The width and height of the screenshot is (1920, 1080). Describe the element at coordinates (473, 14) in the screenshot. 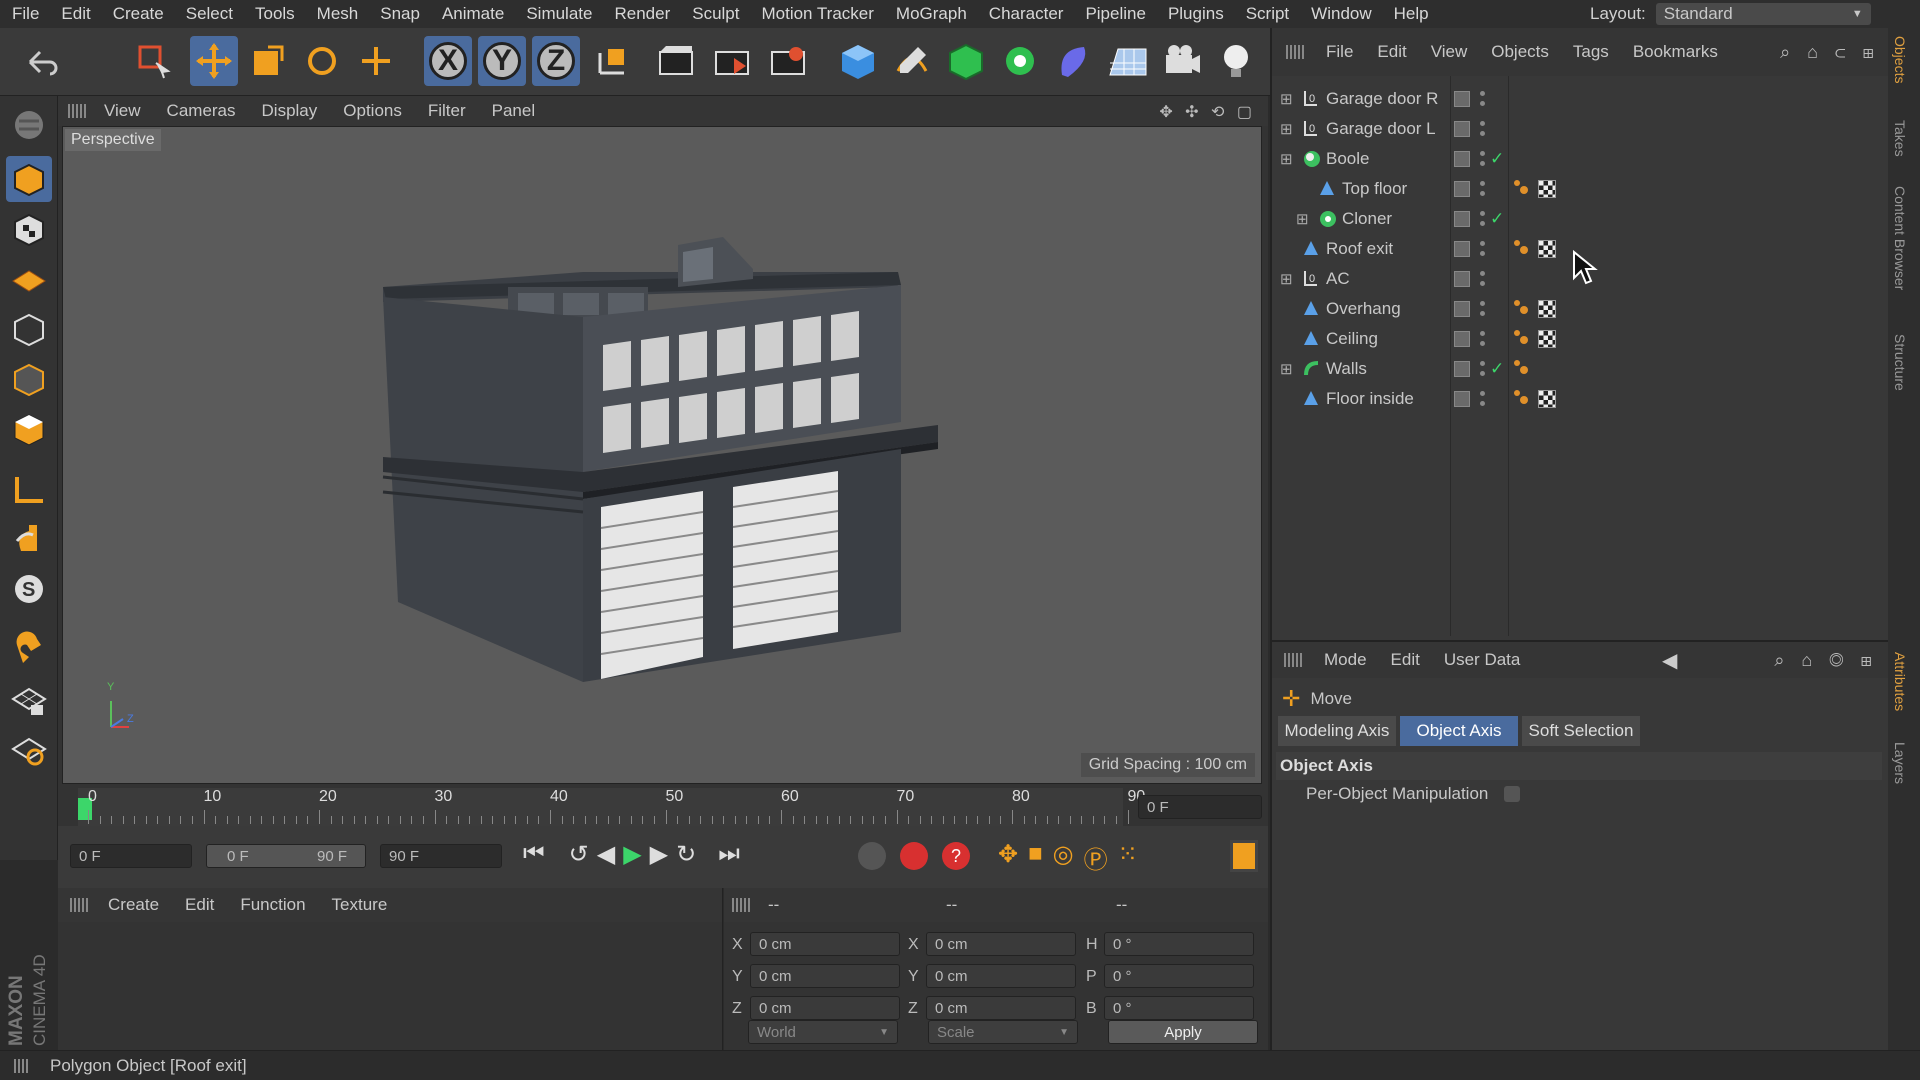

I see `menu-item-animate: Animate` at that location.